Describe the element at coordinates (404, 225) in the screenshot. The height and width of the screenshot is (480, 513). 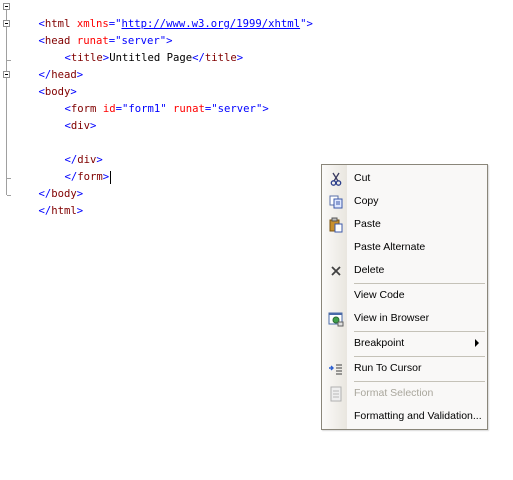
I see `menu-item-paste: Paste` at that location.